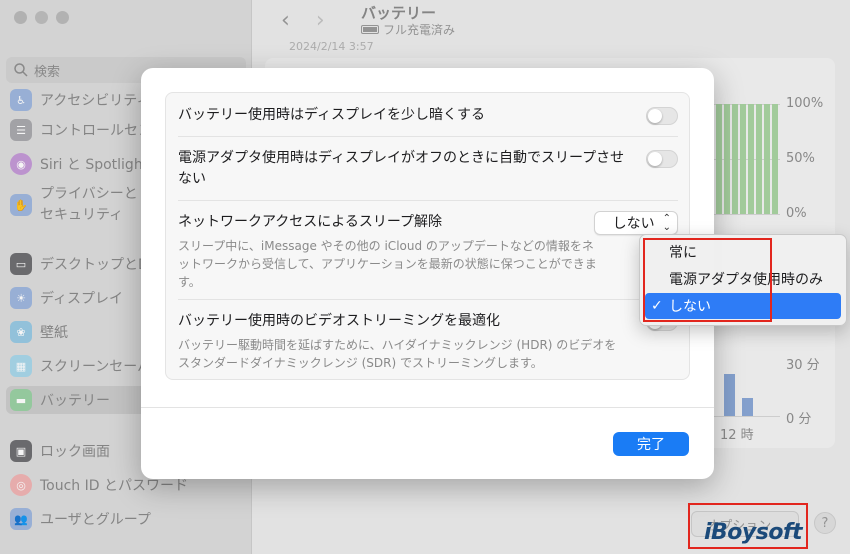 Image resolution: width=850 pixels, height=554 pixels. I want to click on chevron-updown-icon: ⌃ ⌄, so click(666, 223).